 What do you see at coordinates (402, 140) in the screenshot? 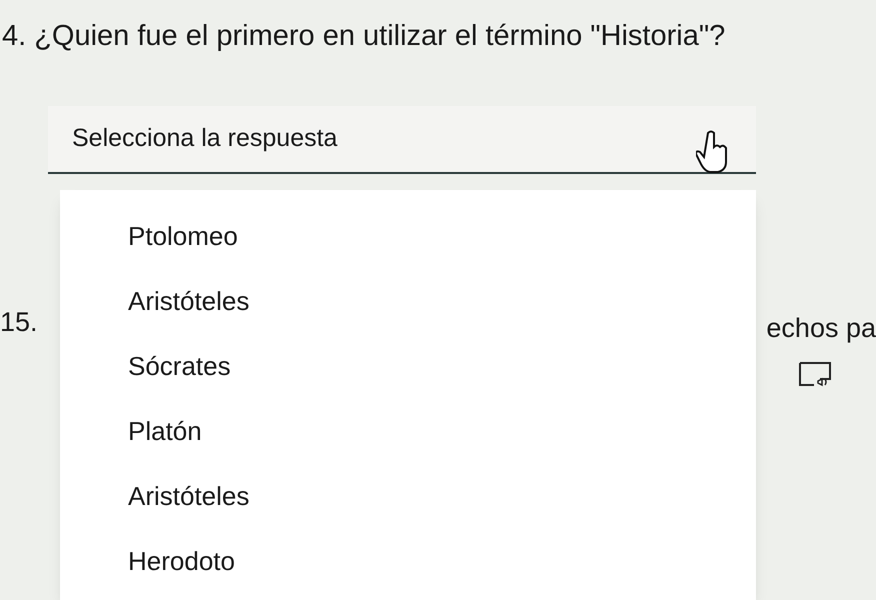
I see `answer-dropdown: Selecciona la respuesta` at bounding box center [402, 140].